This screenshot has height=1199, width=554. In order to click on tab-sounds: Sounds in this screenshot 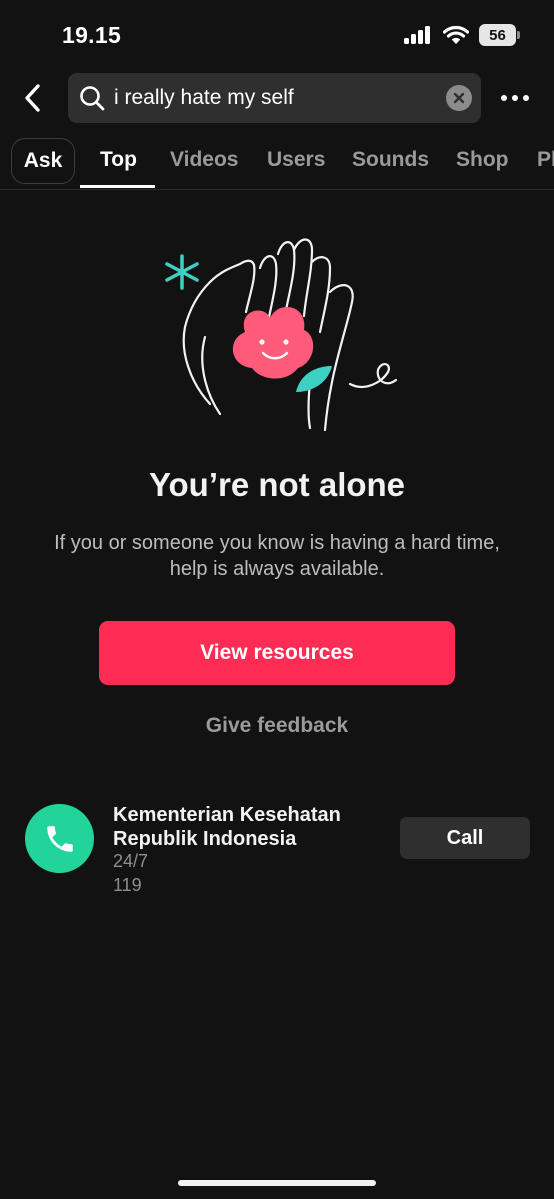, I will do `click(390, 160)`.